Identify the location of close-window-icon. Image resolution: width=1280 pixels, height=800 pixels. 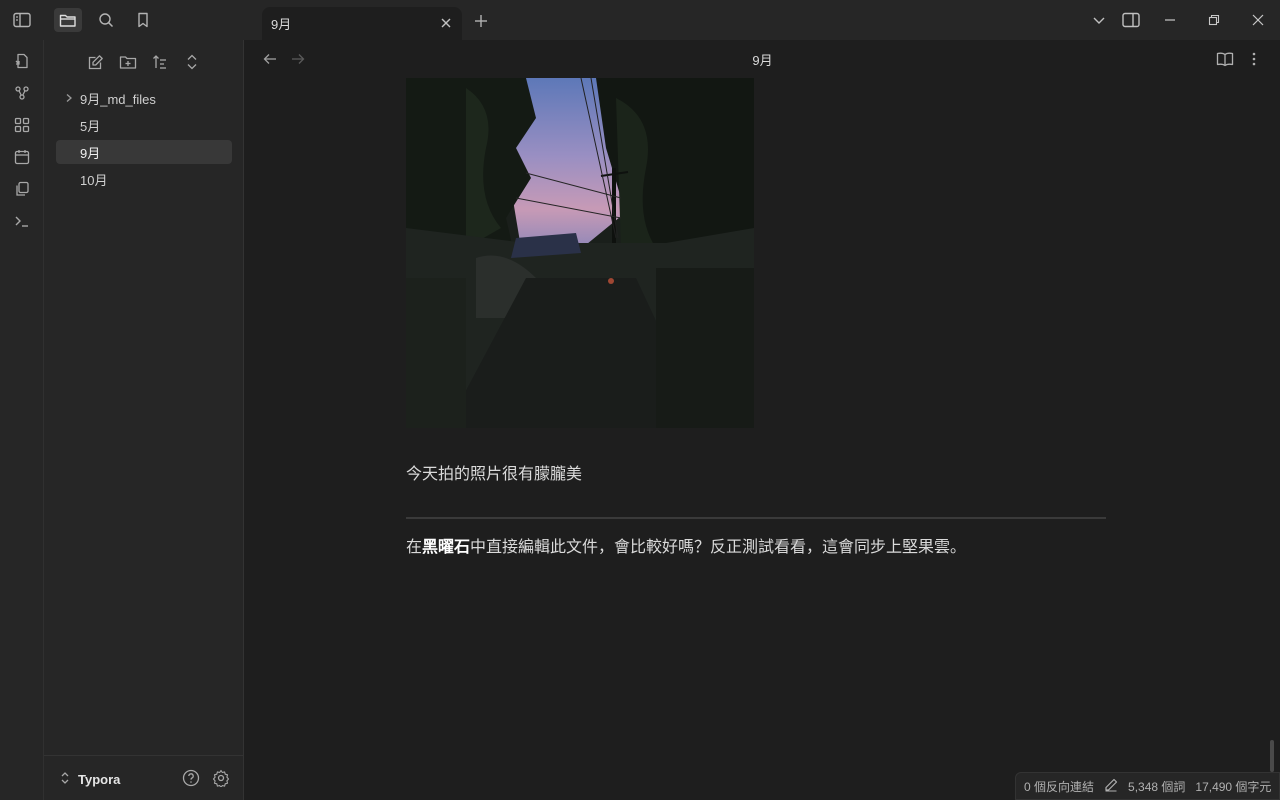
(1258, 20).